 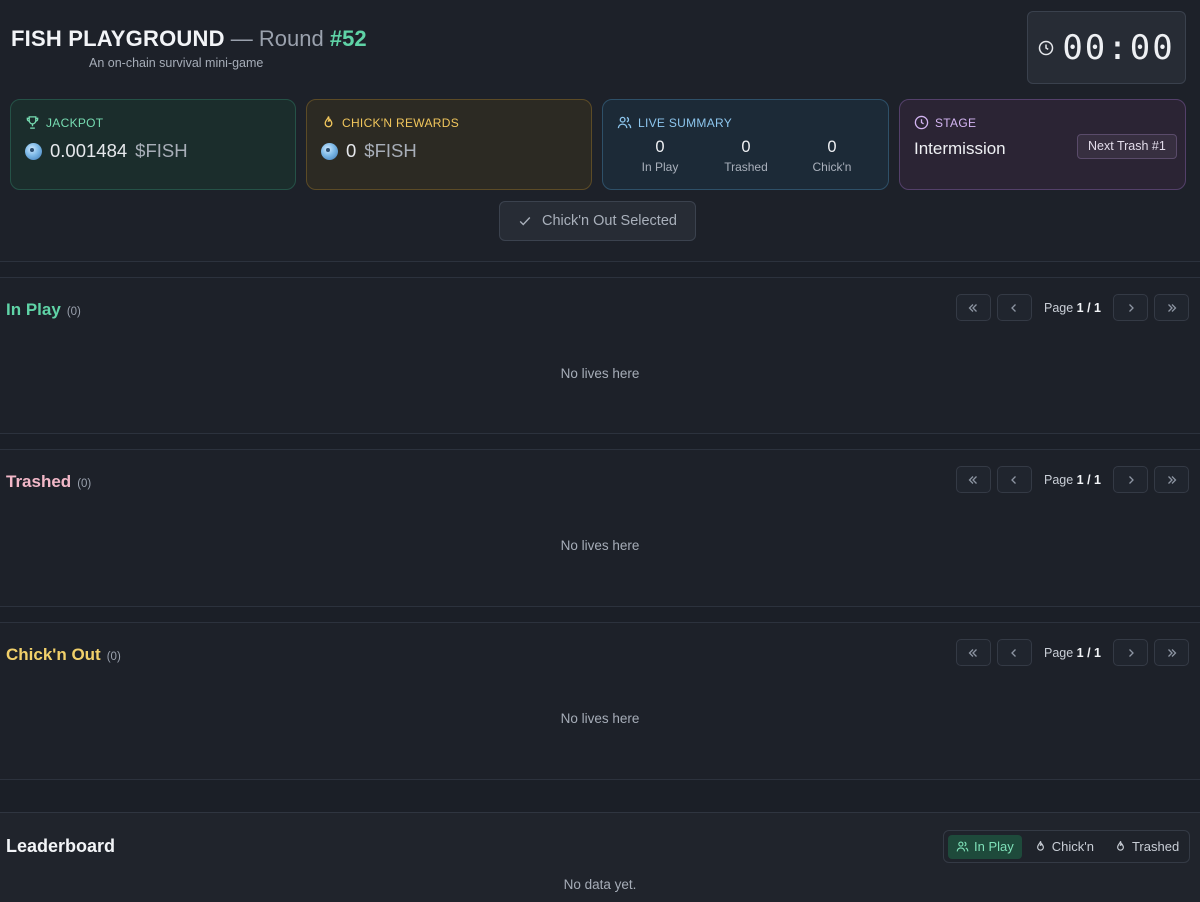 I want to click on subtitle: An on-chain survival mini-game, so click(x=176, y=63).